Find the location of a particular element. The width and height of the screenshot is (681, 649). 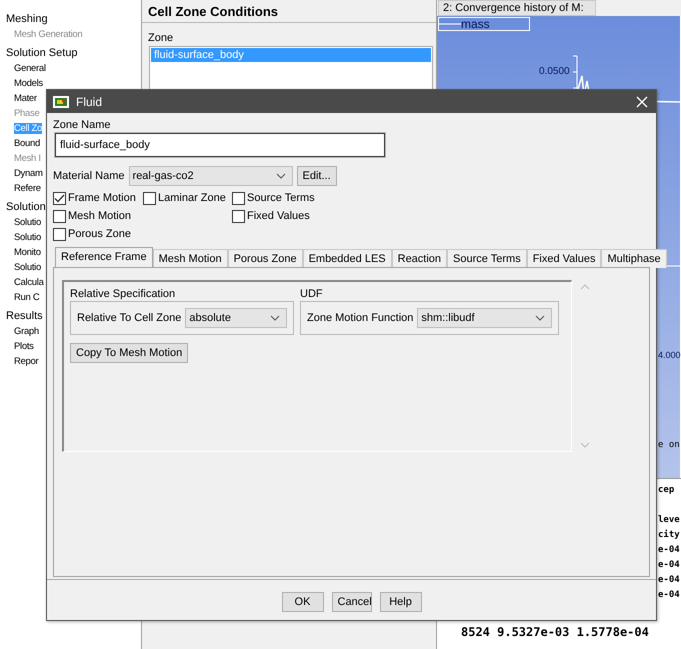

tree-item: General is located at coordinates (30, 68).